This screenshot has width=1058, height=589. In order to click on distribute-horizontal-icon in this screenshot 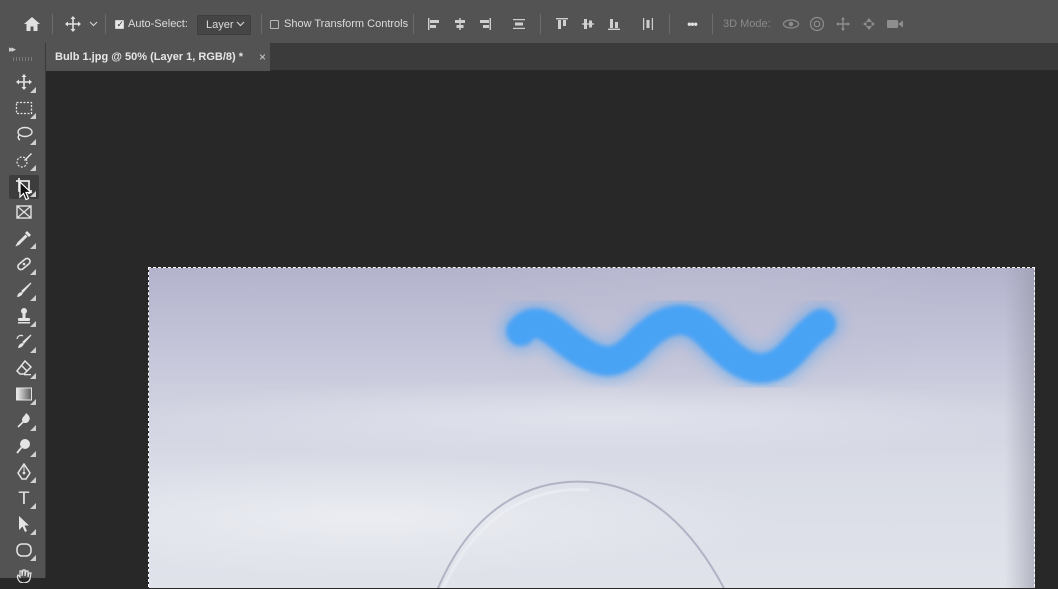, I will do `click(648, 24)`.